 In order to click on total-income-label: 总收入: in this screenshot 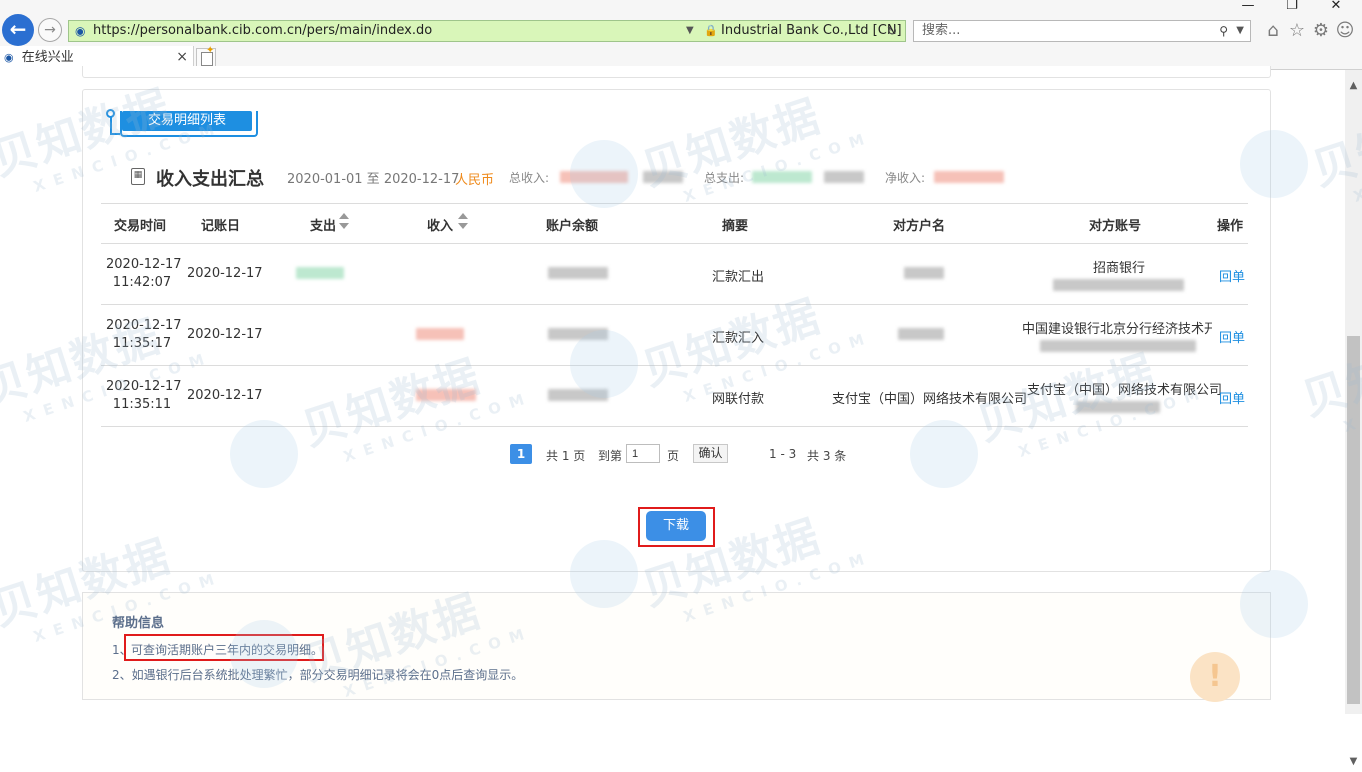, I will do `click(529, 178)`.